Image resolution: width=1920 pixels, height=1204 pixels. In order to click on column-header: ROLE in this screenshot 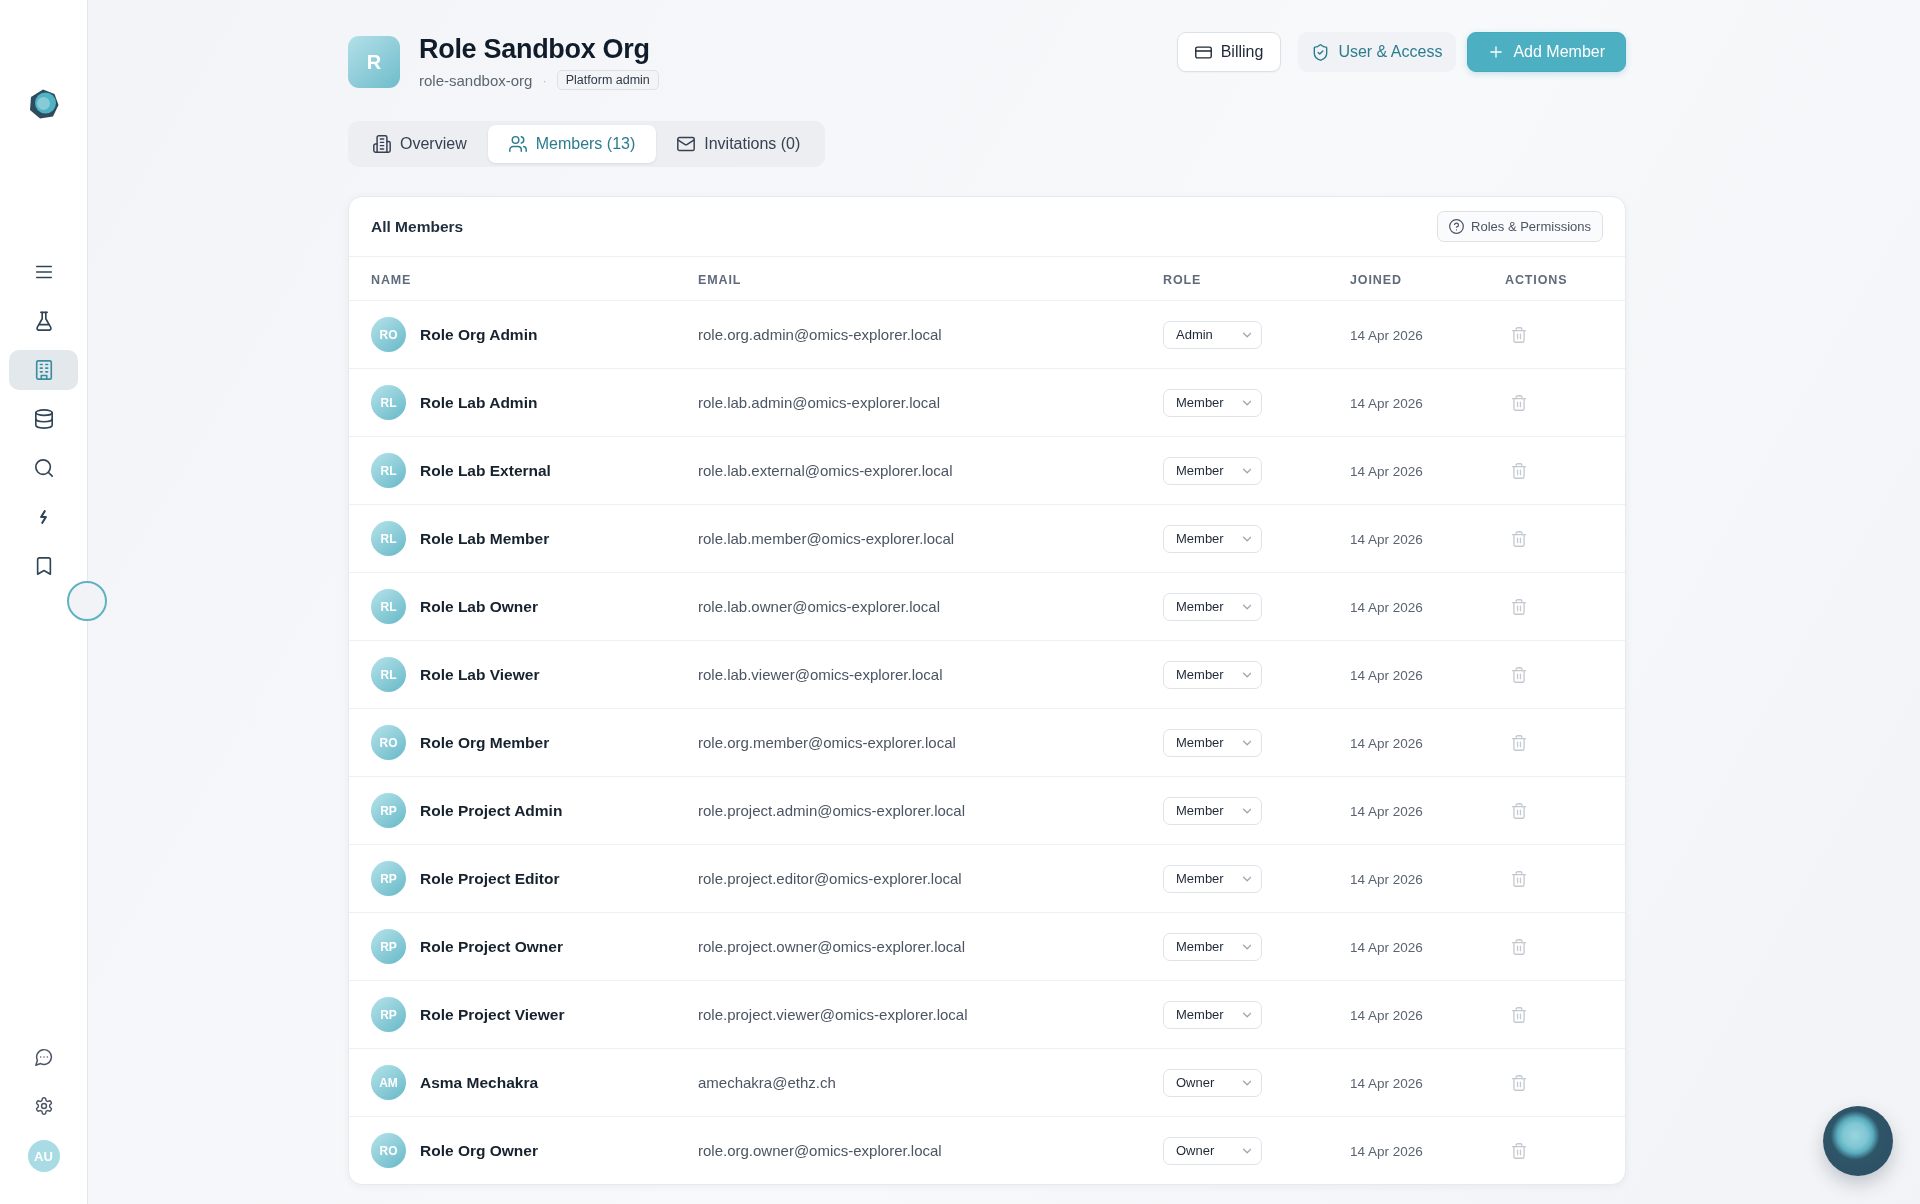, I will do `click(1182, 279)`.